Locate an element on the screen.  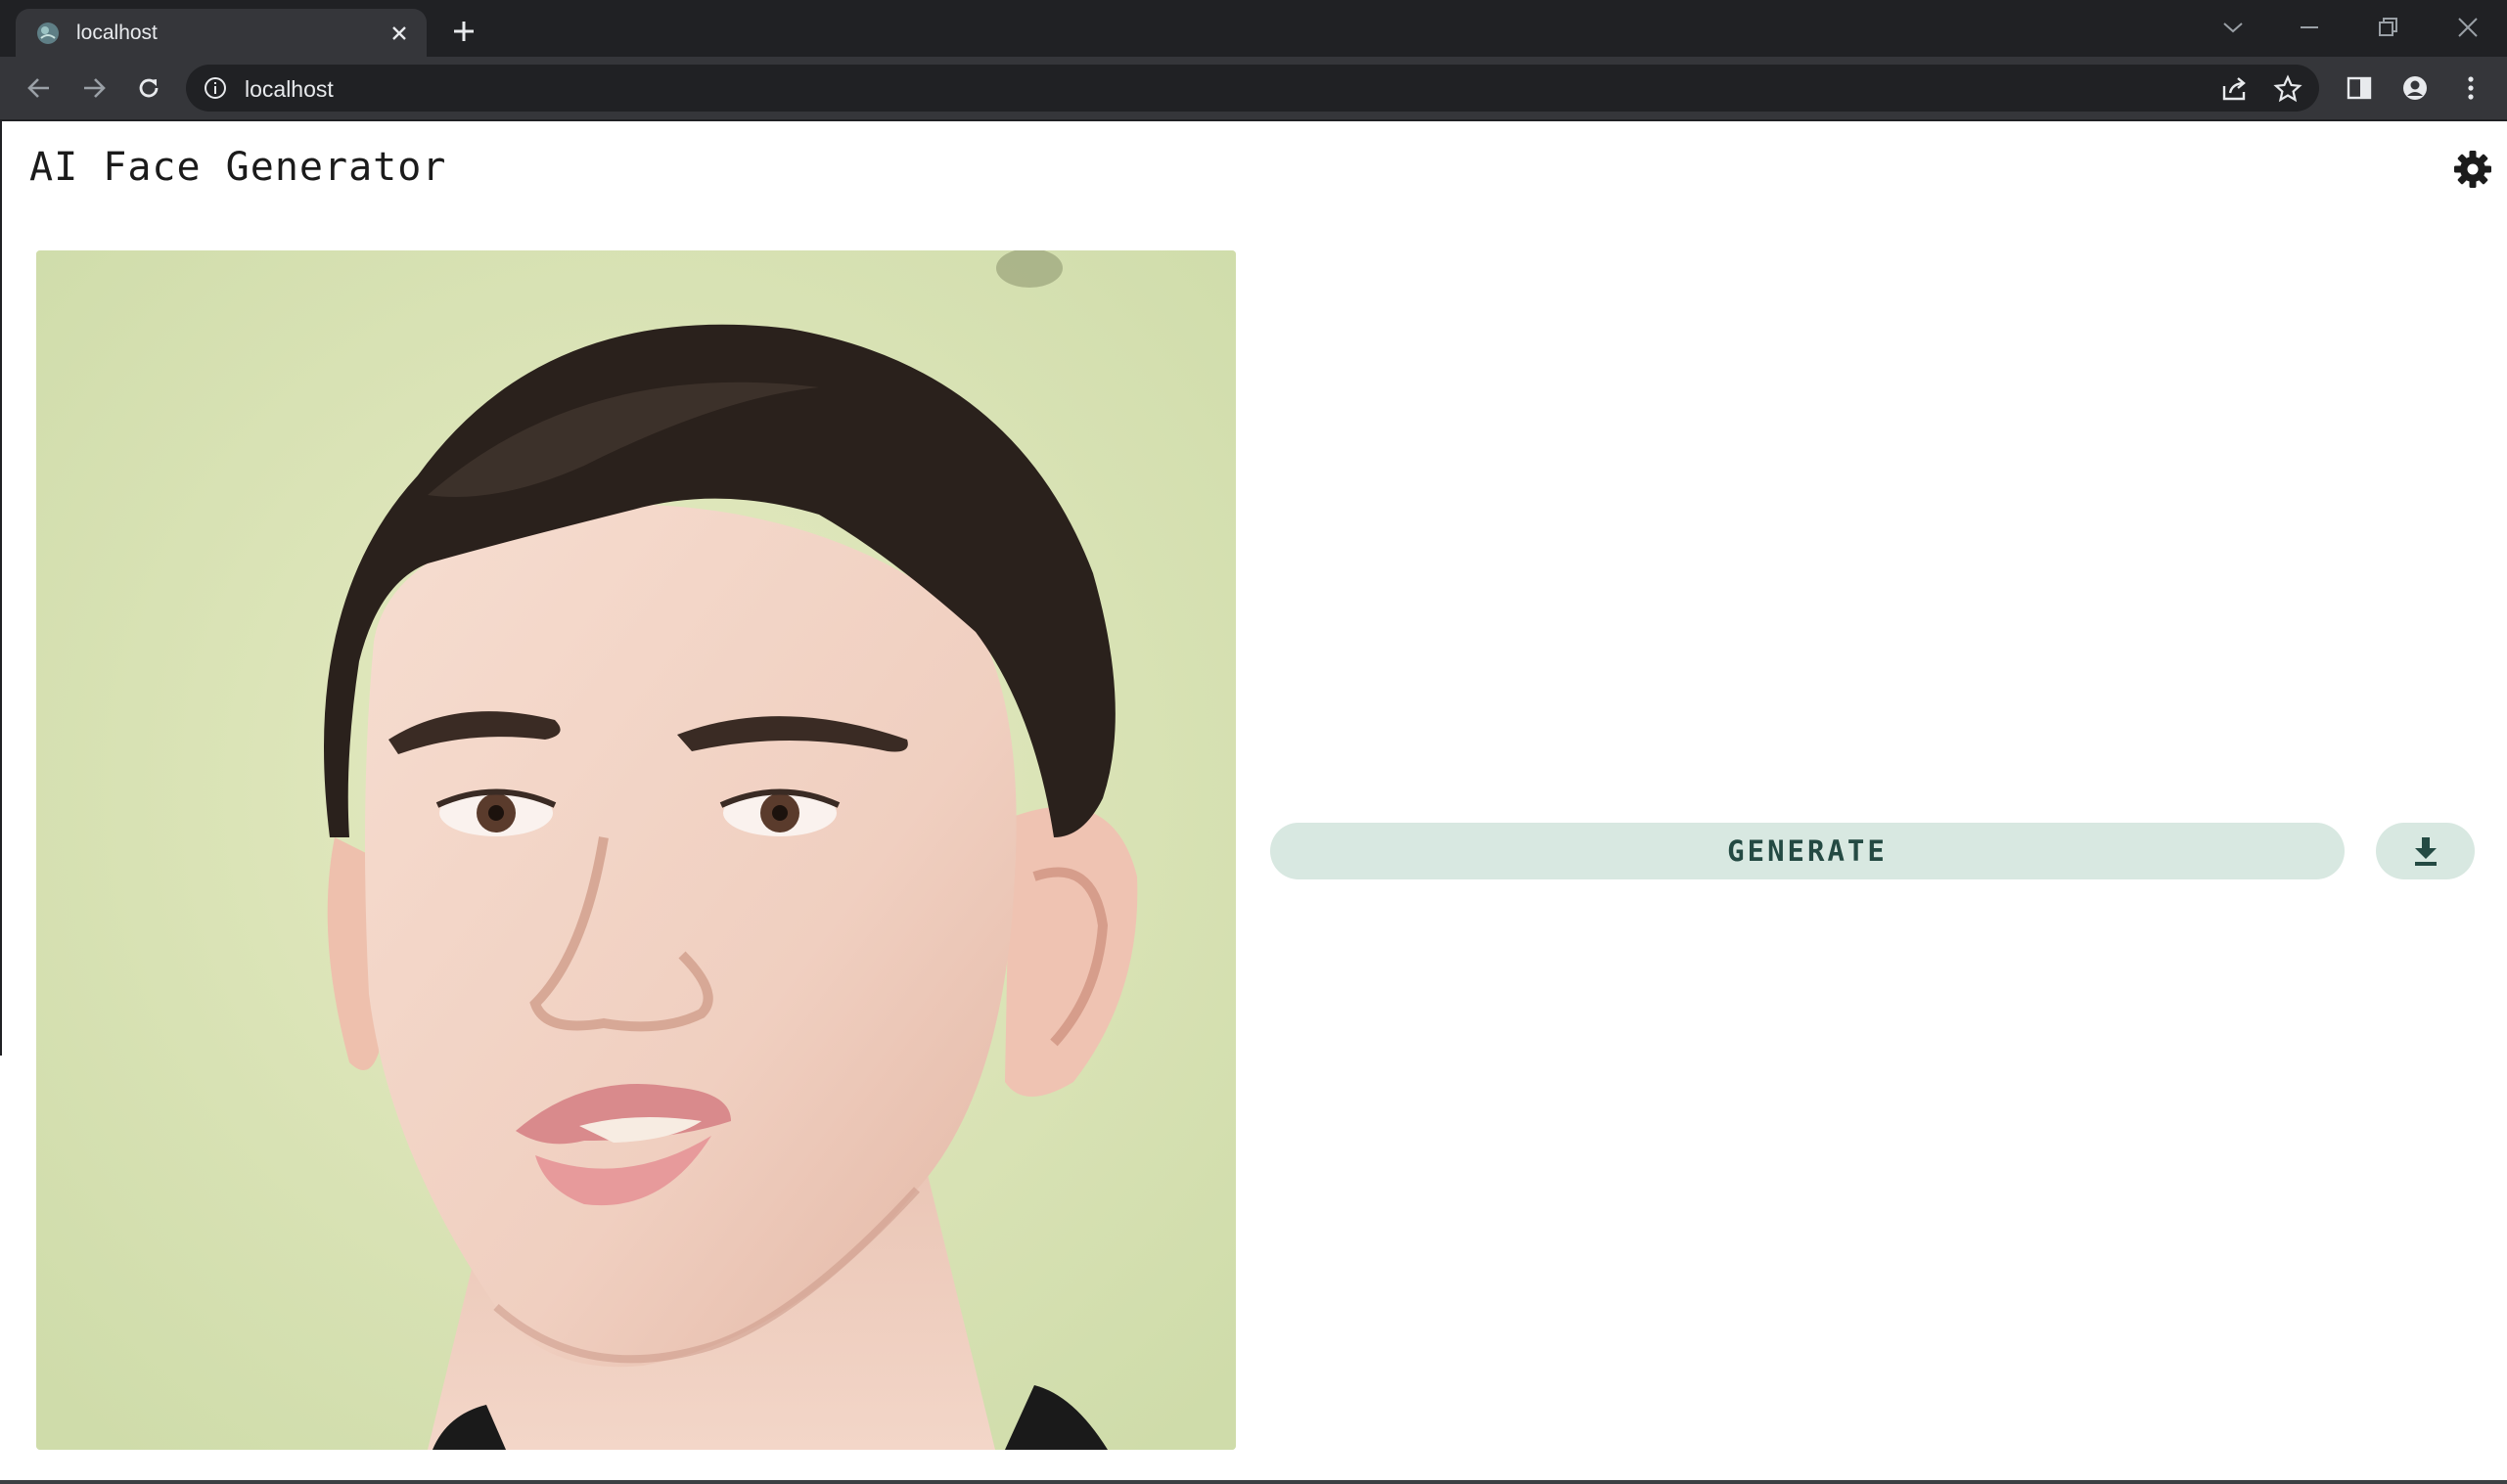
close-window-icon is located at coordinates (2467, 27).